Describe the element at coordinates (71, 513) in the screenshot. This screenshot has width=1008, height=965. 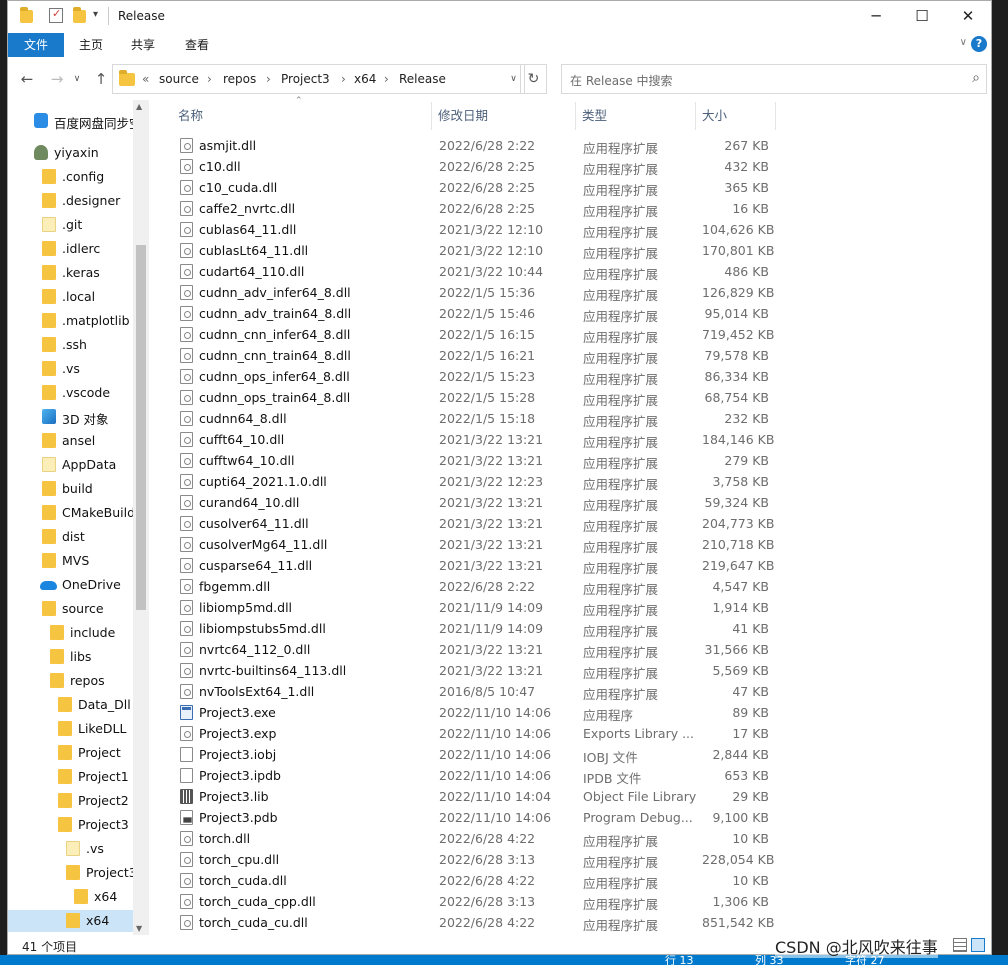
I see `sidebar-item-cmakebuild: CMakeBuild` at that location.